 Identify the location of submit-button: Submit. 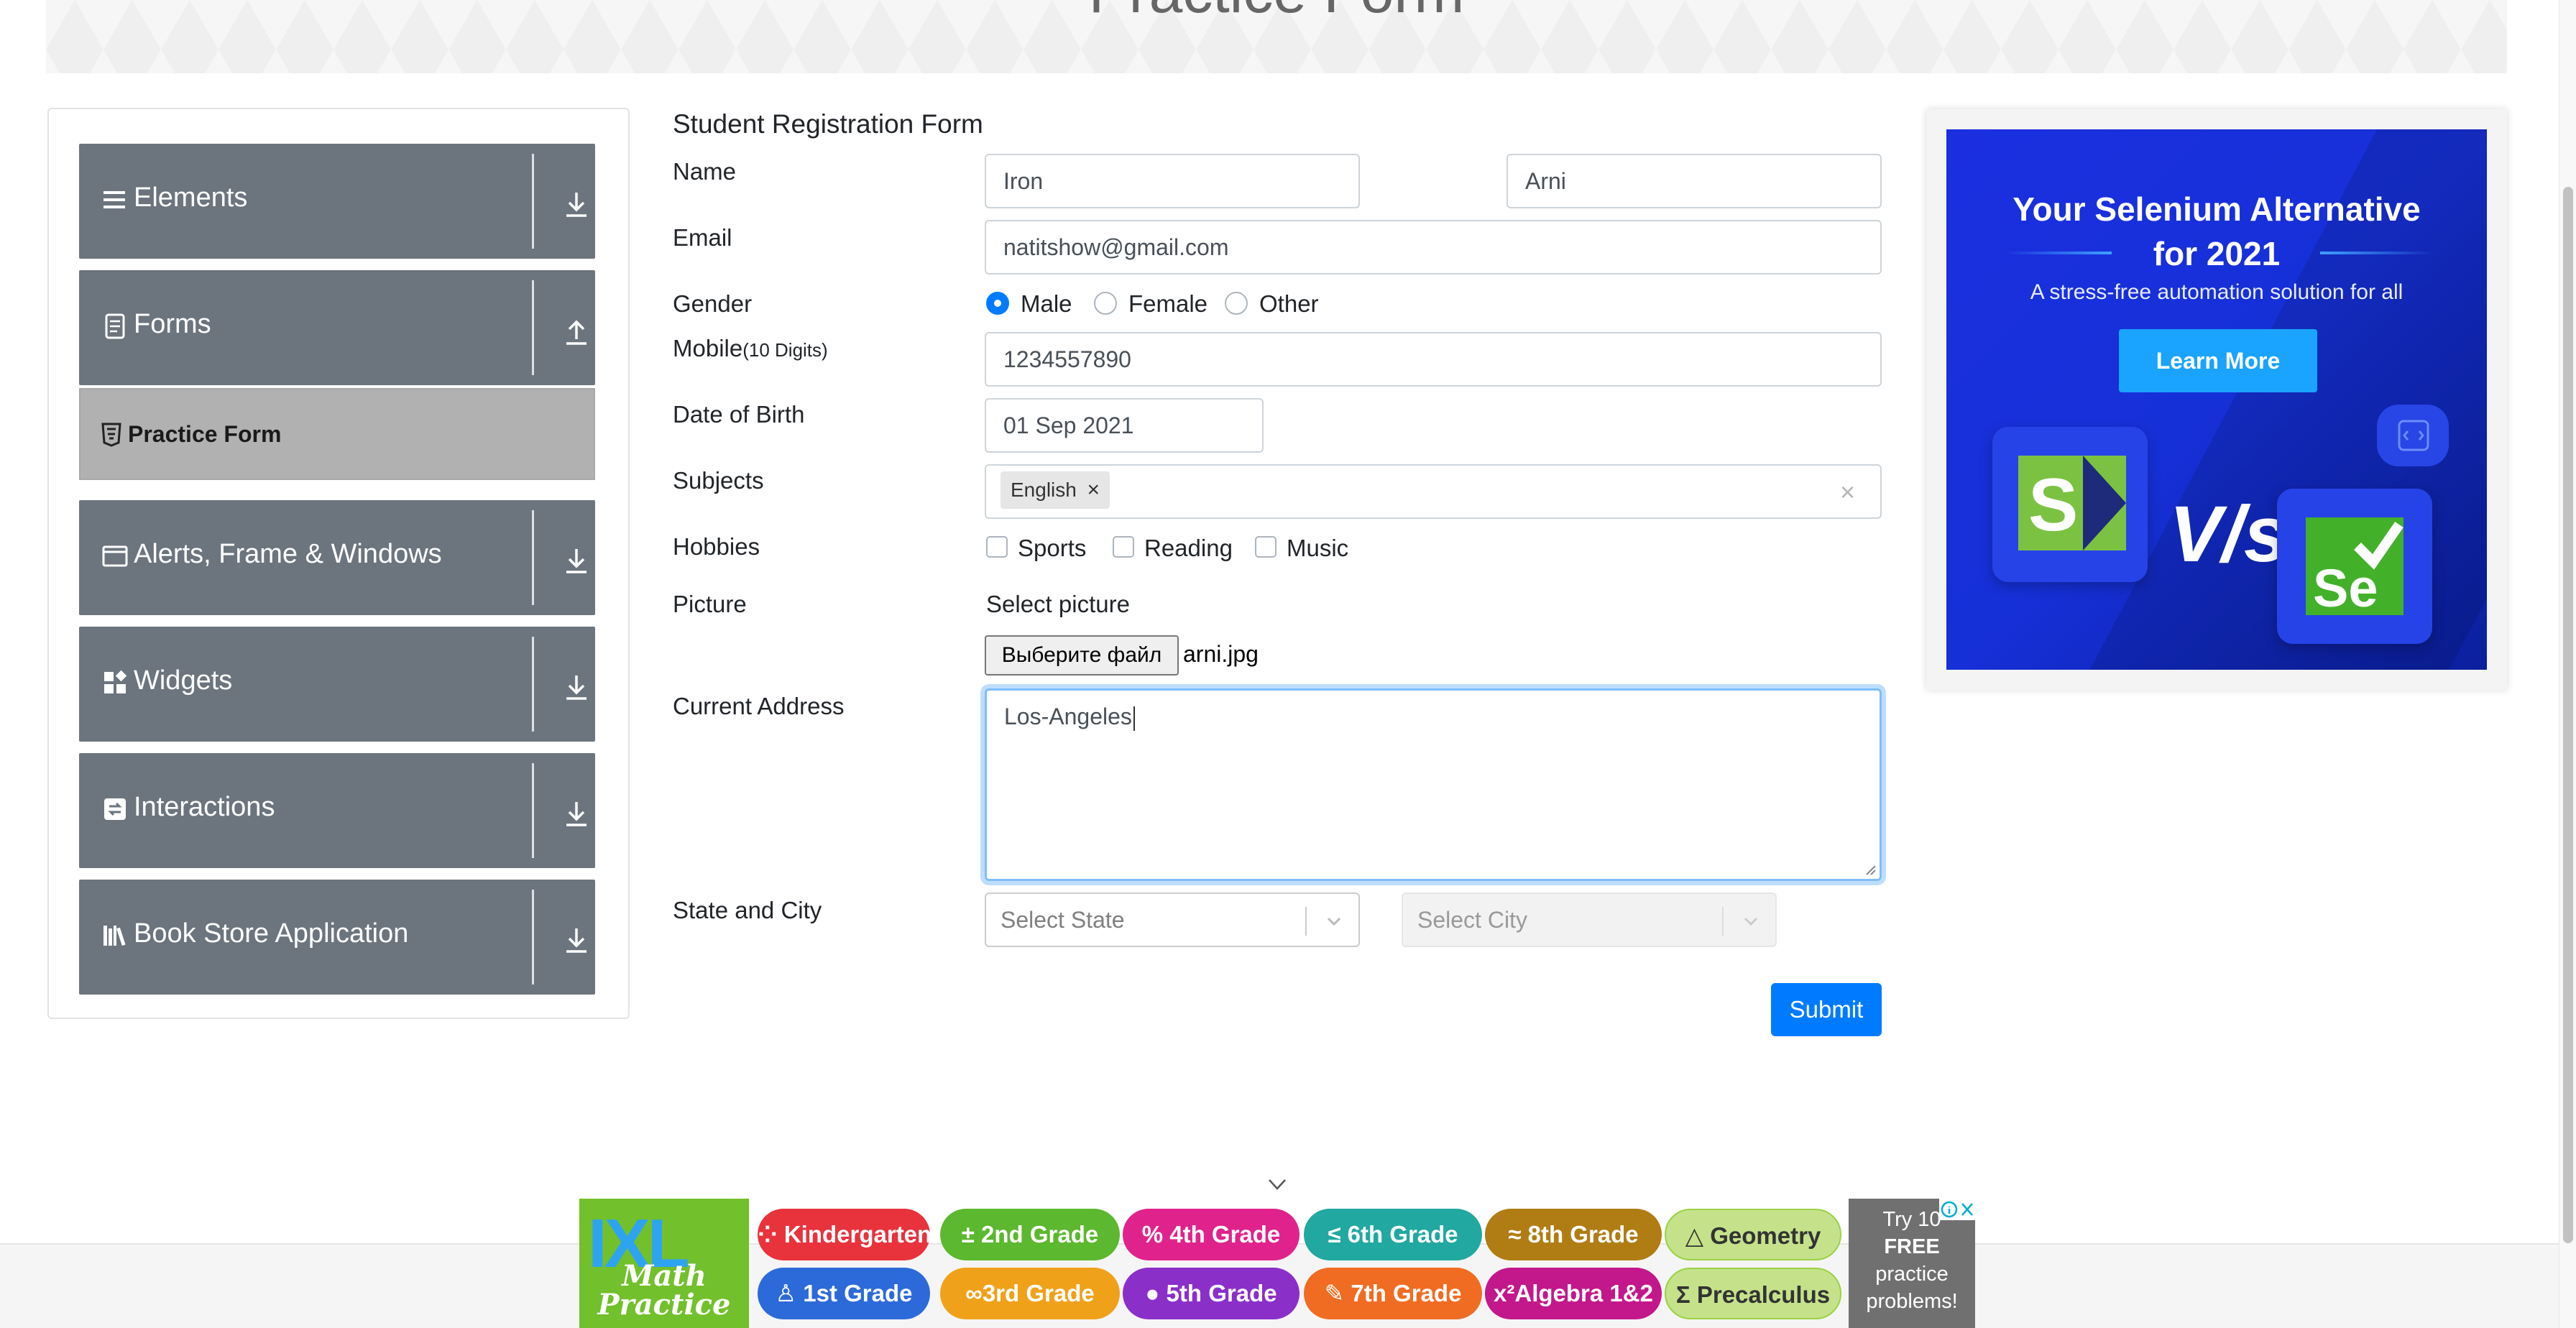
(1826, 1009).